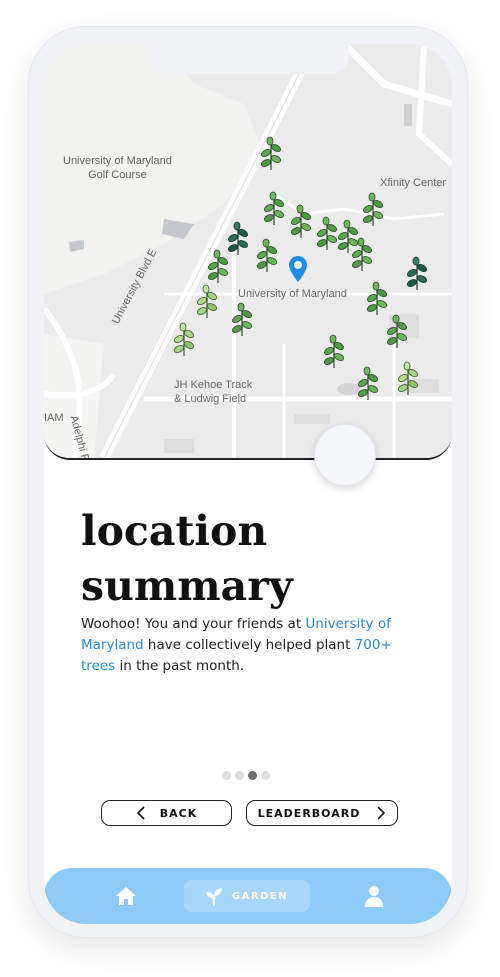 Image resolution: width=500 pixels, height=977 pixels. I want to click on chevron-right-icon, so click(381, 813).